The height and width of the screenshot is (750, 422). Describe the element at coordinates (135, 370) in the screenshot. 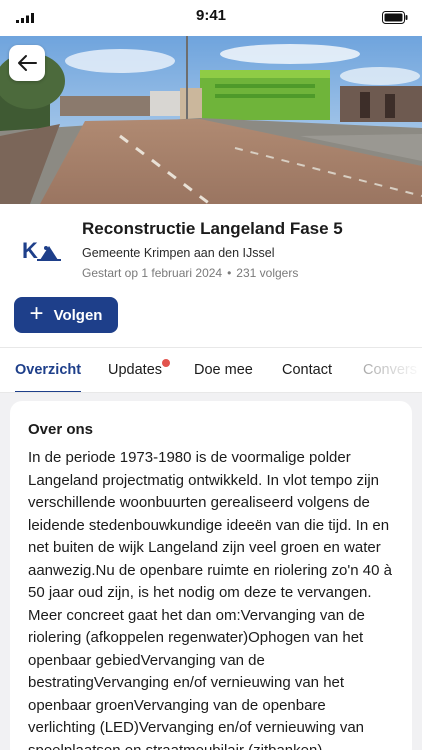

I see `tab-updates-label: Updates` at that location.